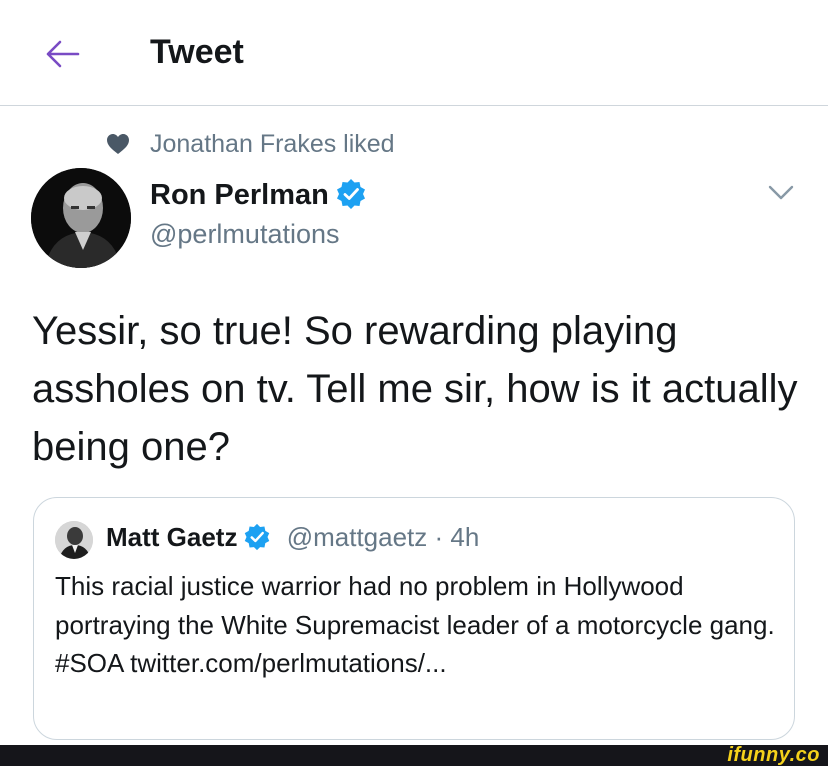  What do you see at coordinates (781, 193) in the screenshot?
I see `chevron-down-icon` at bounding box center [781, 193].